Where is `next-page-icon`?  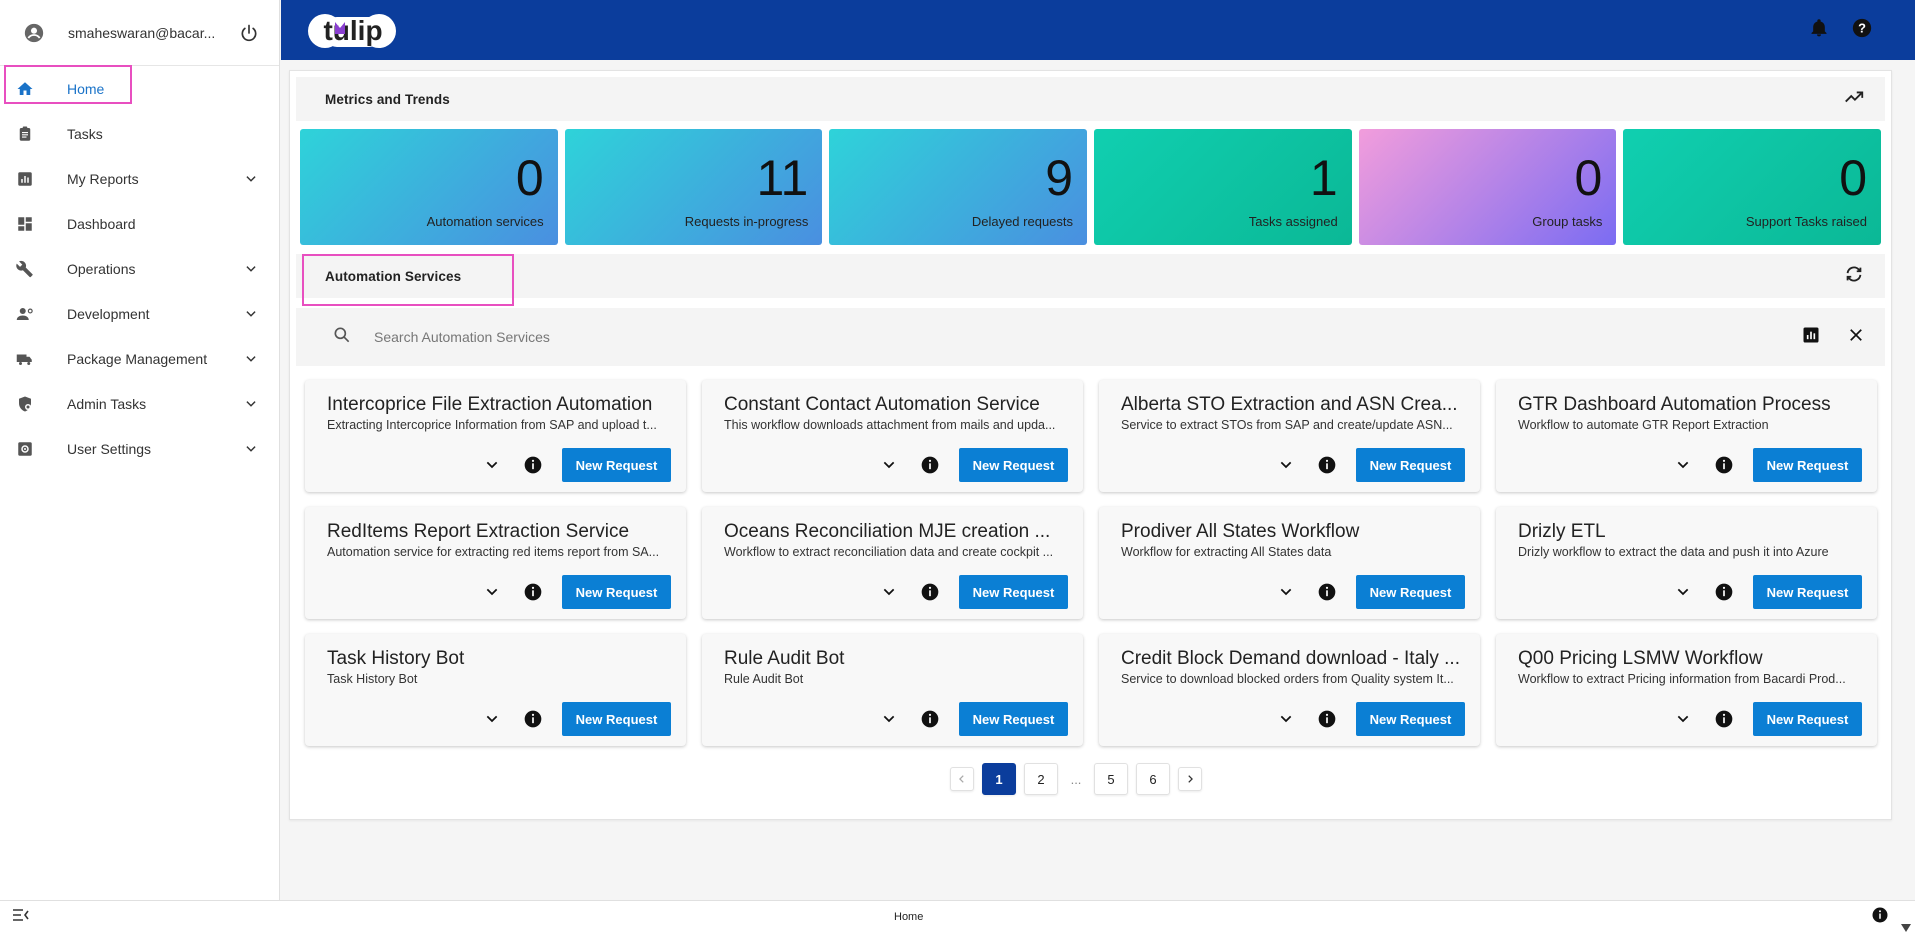
next-page-icon is located at coordinates (1190, 779).